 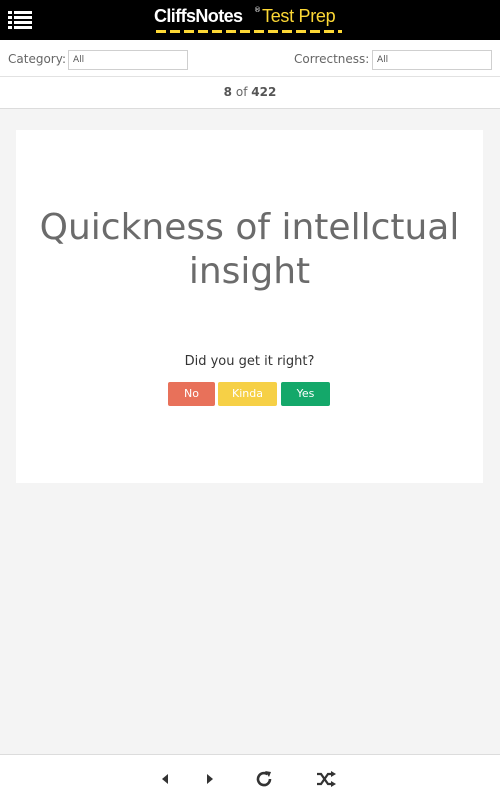 I want to click on counter-current: 8, so click(x=228, y=92).